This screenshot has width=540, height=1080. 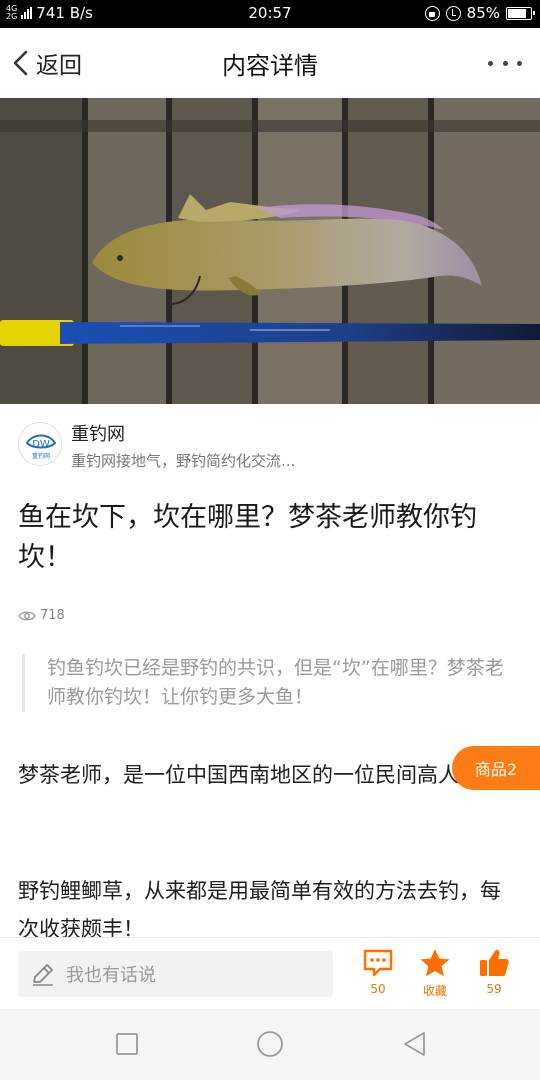 I want to click on more-button, so click(x=505, y=63).